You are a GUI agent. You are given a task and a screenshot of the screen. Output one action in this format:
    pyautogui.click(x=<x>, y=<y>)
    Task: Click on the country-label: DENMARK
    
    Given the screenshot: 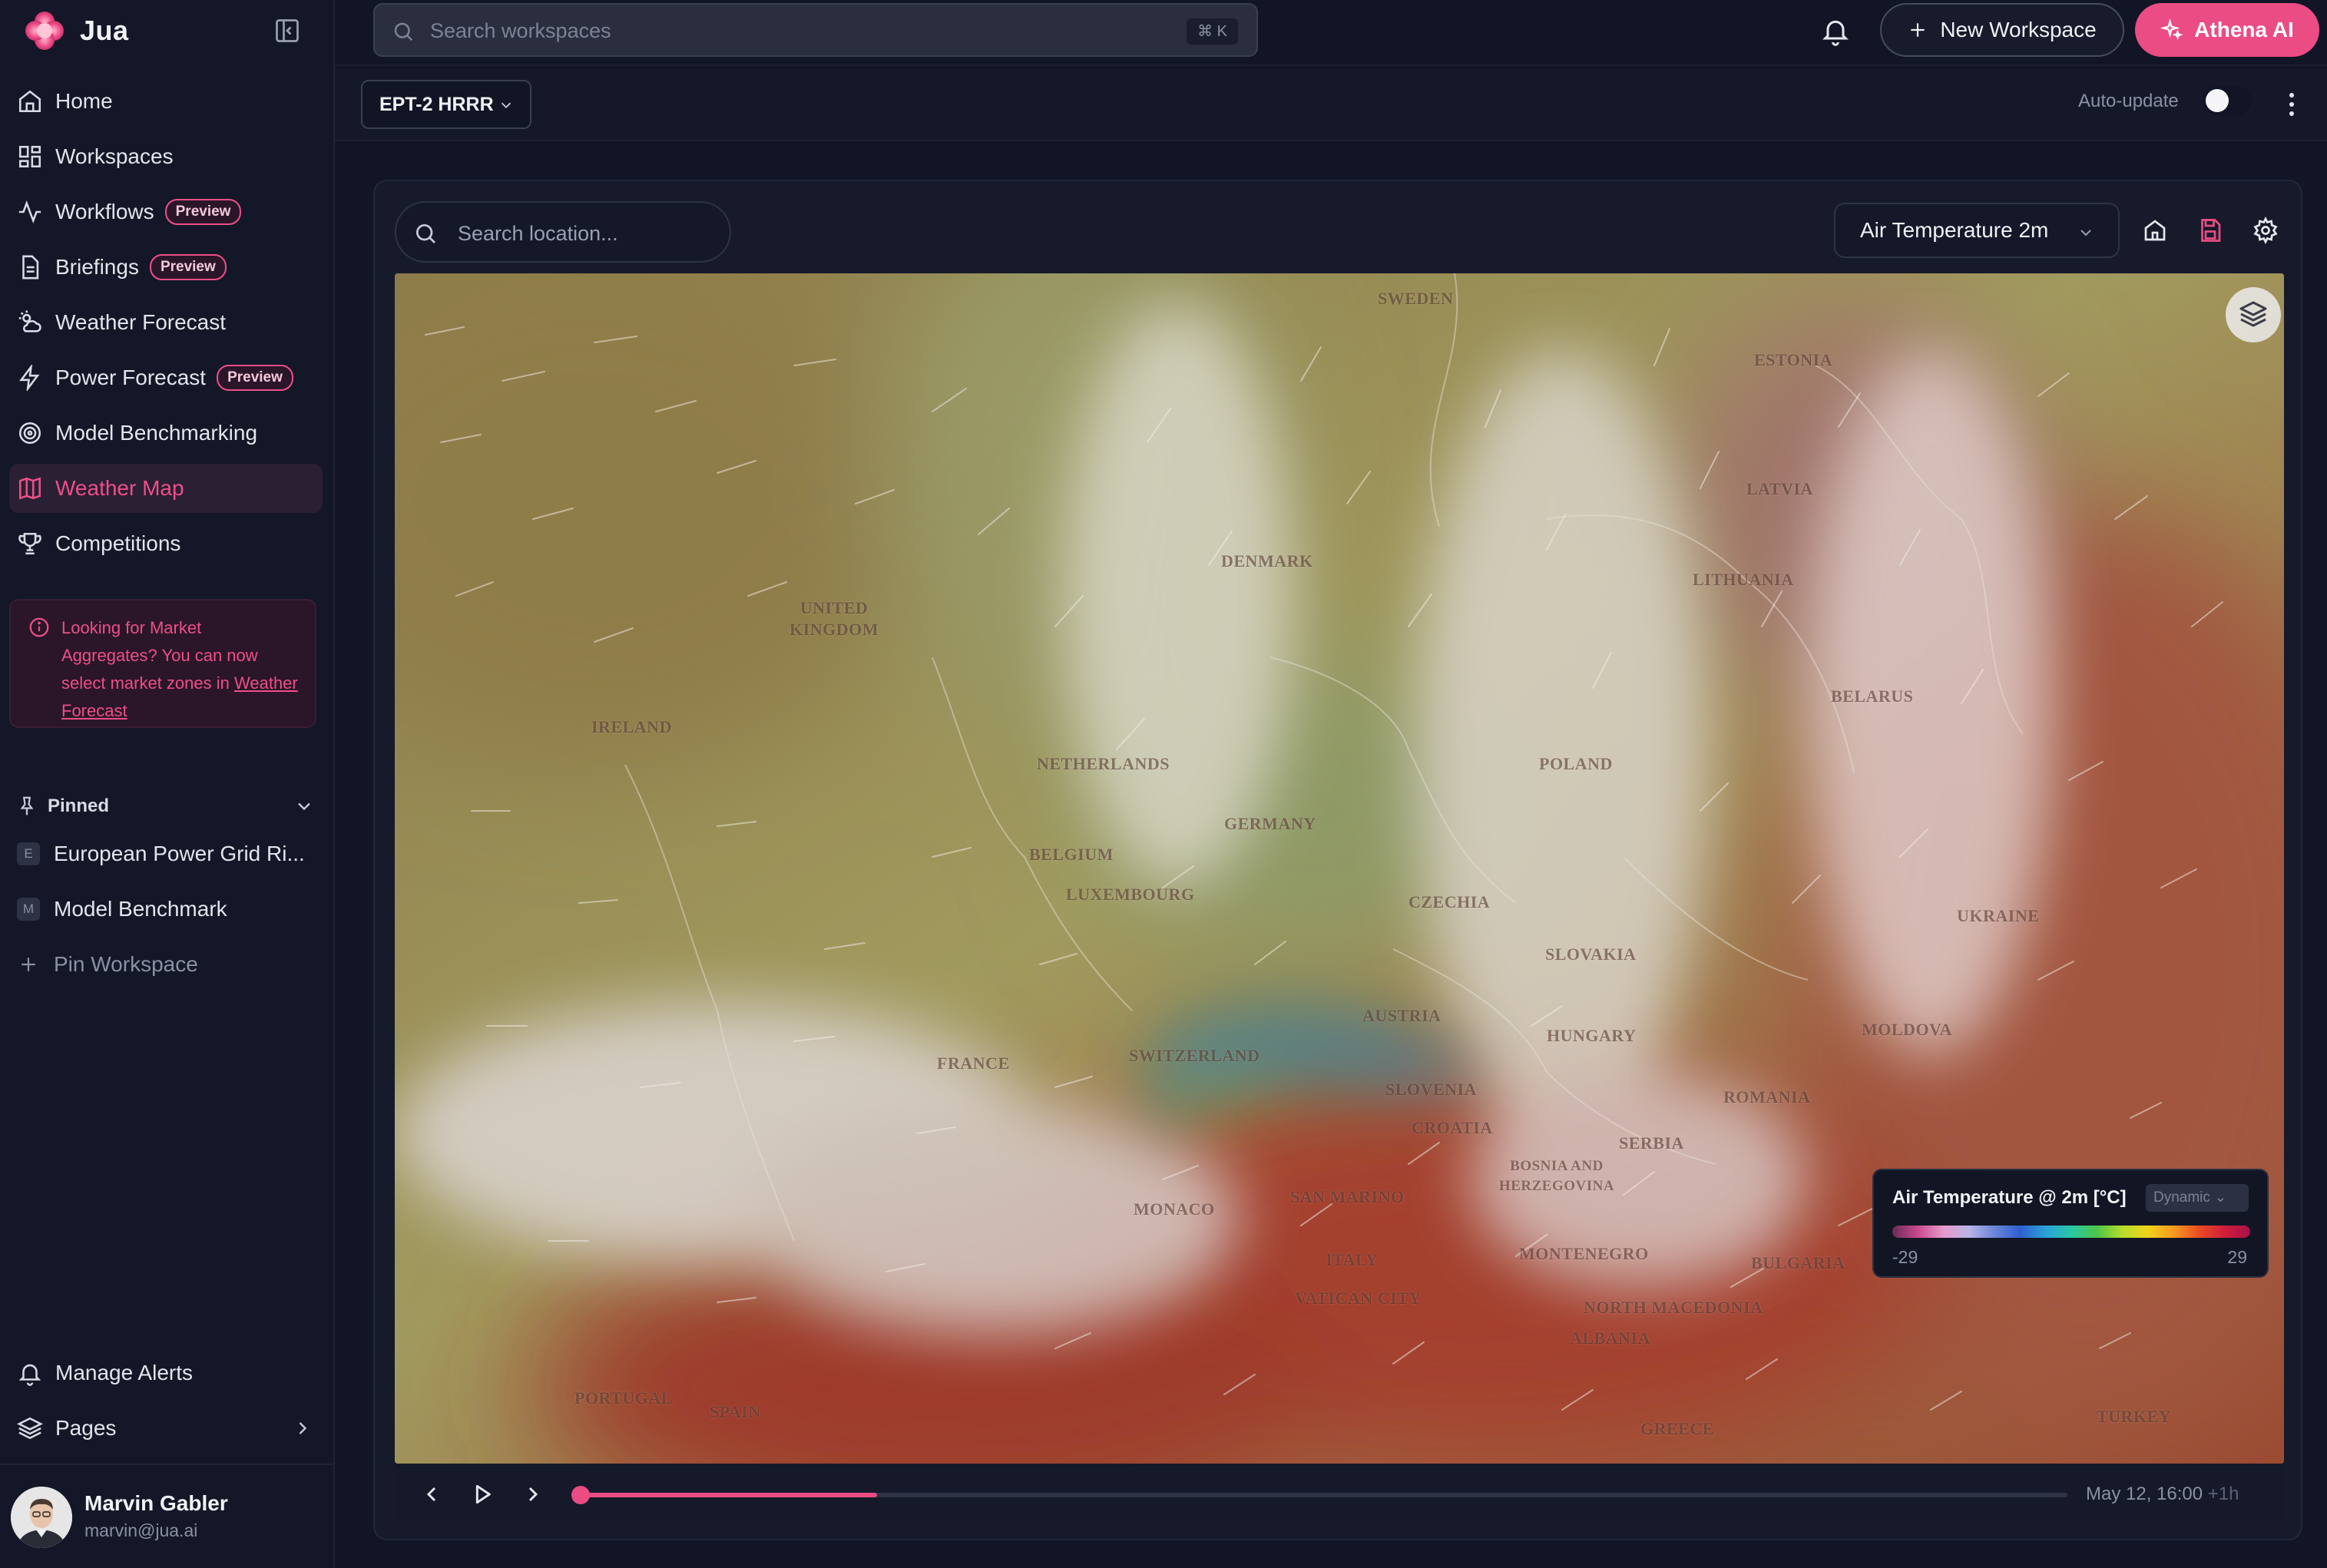 What is the action you would take?
    pyautogui.click(x=1267, y=561)
    